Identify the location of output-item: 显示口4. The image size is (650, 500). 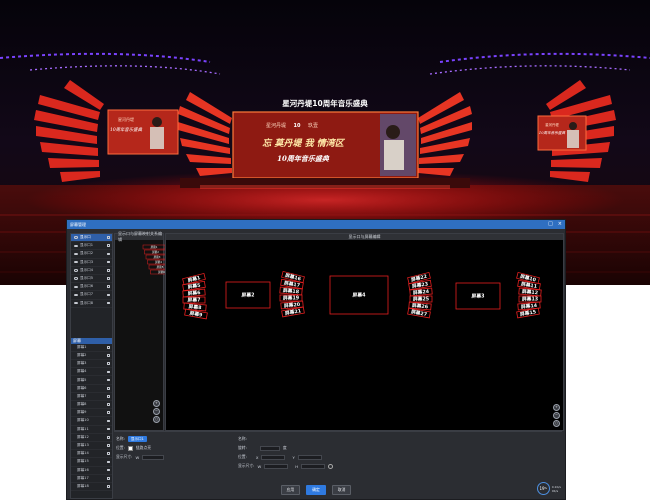
(91, 271).